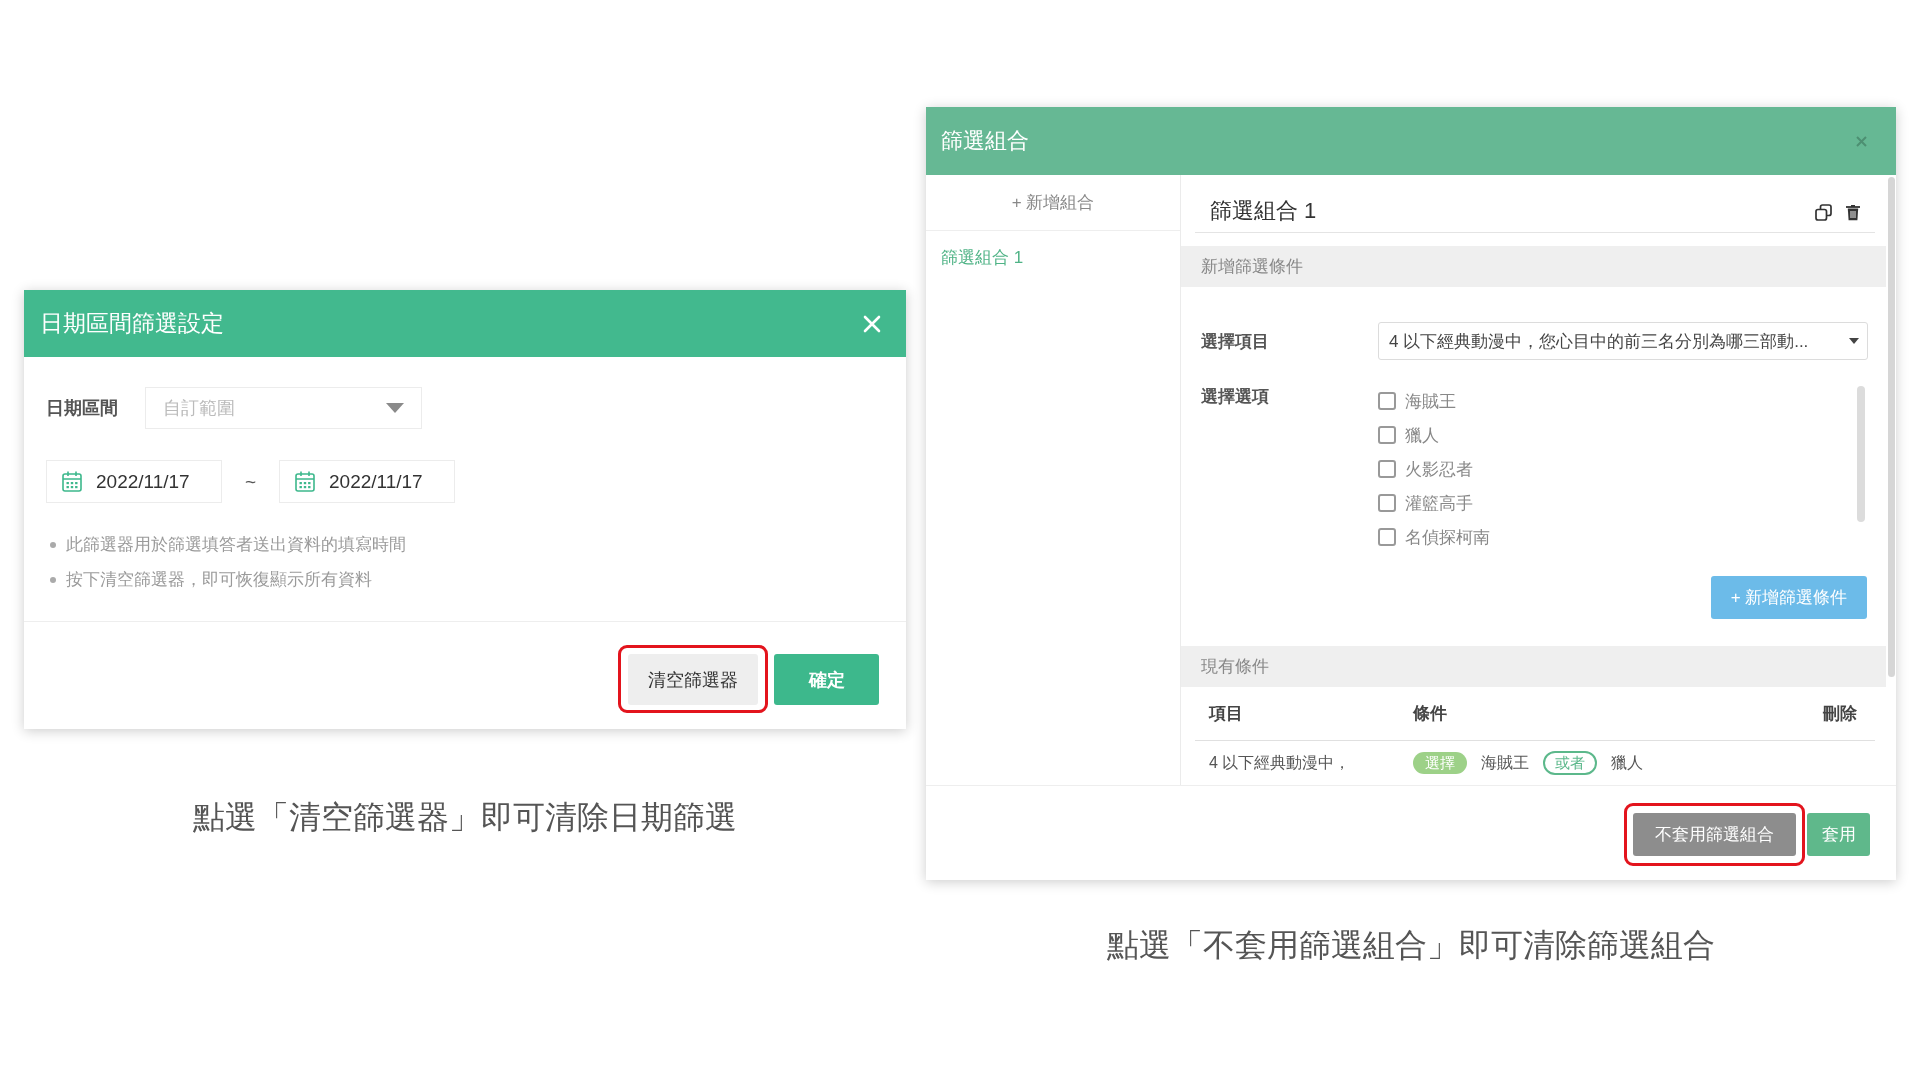 Image resolution: width=1920 pixels, height=1080 pixels. Describe the element at coordinates (1422, 435) in the screenshot. I see `option-label: 獵人` at that location.